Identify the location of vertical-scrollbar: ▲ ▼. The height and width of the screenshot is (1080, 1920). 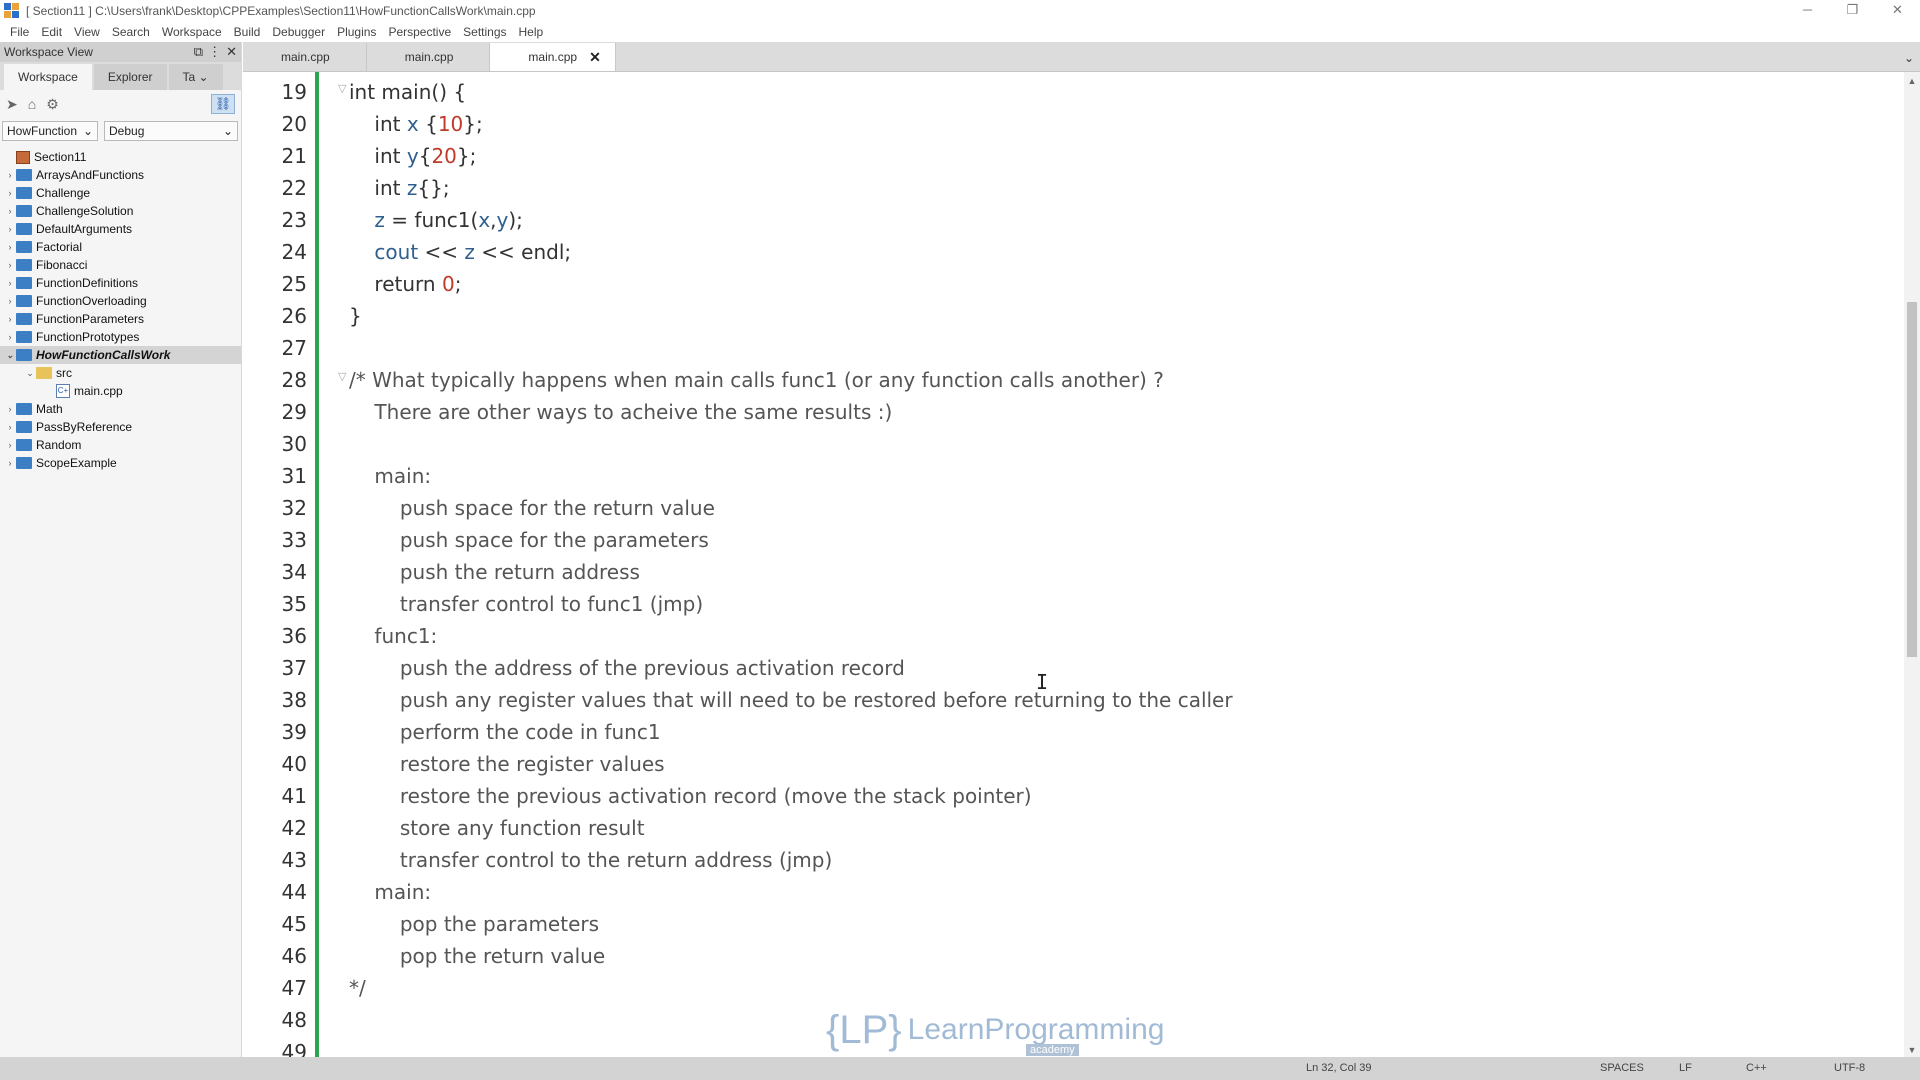
(1912, 564).